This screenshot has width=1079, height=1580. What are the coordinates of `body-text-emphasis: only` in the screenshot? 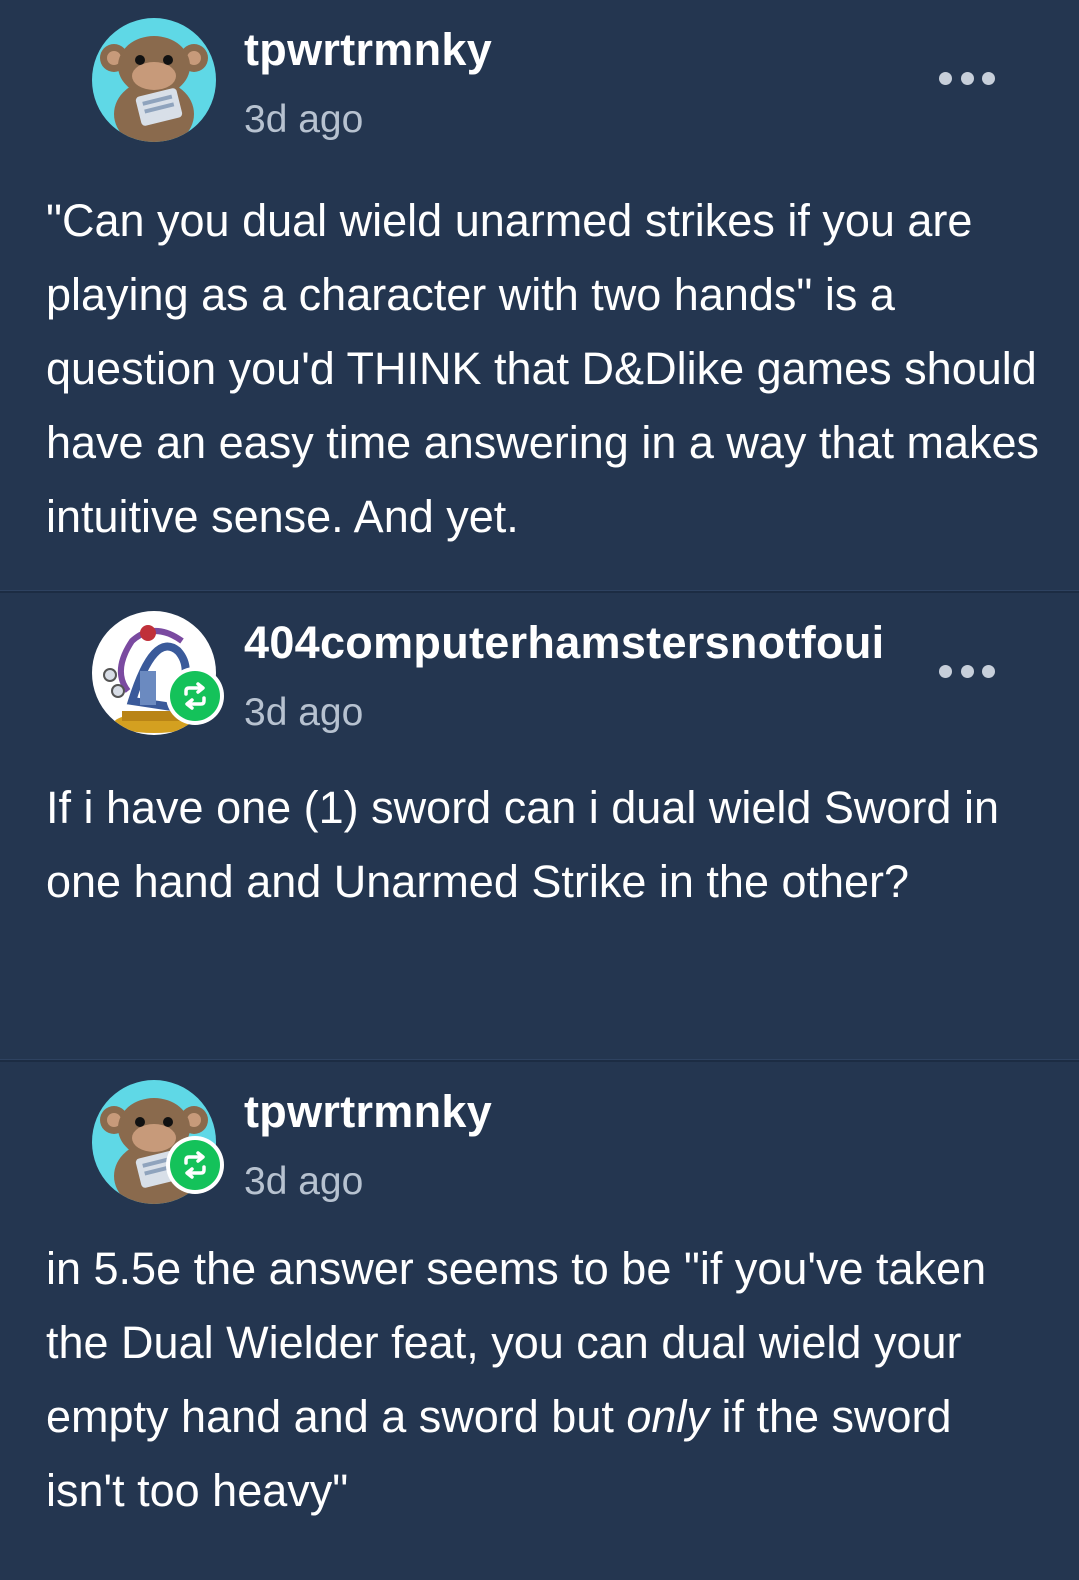 It's located at (667, 1416).